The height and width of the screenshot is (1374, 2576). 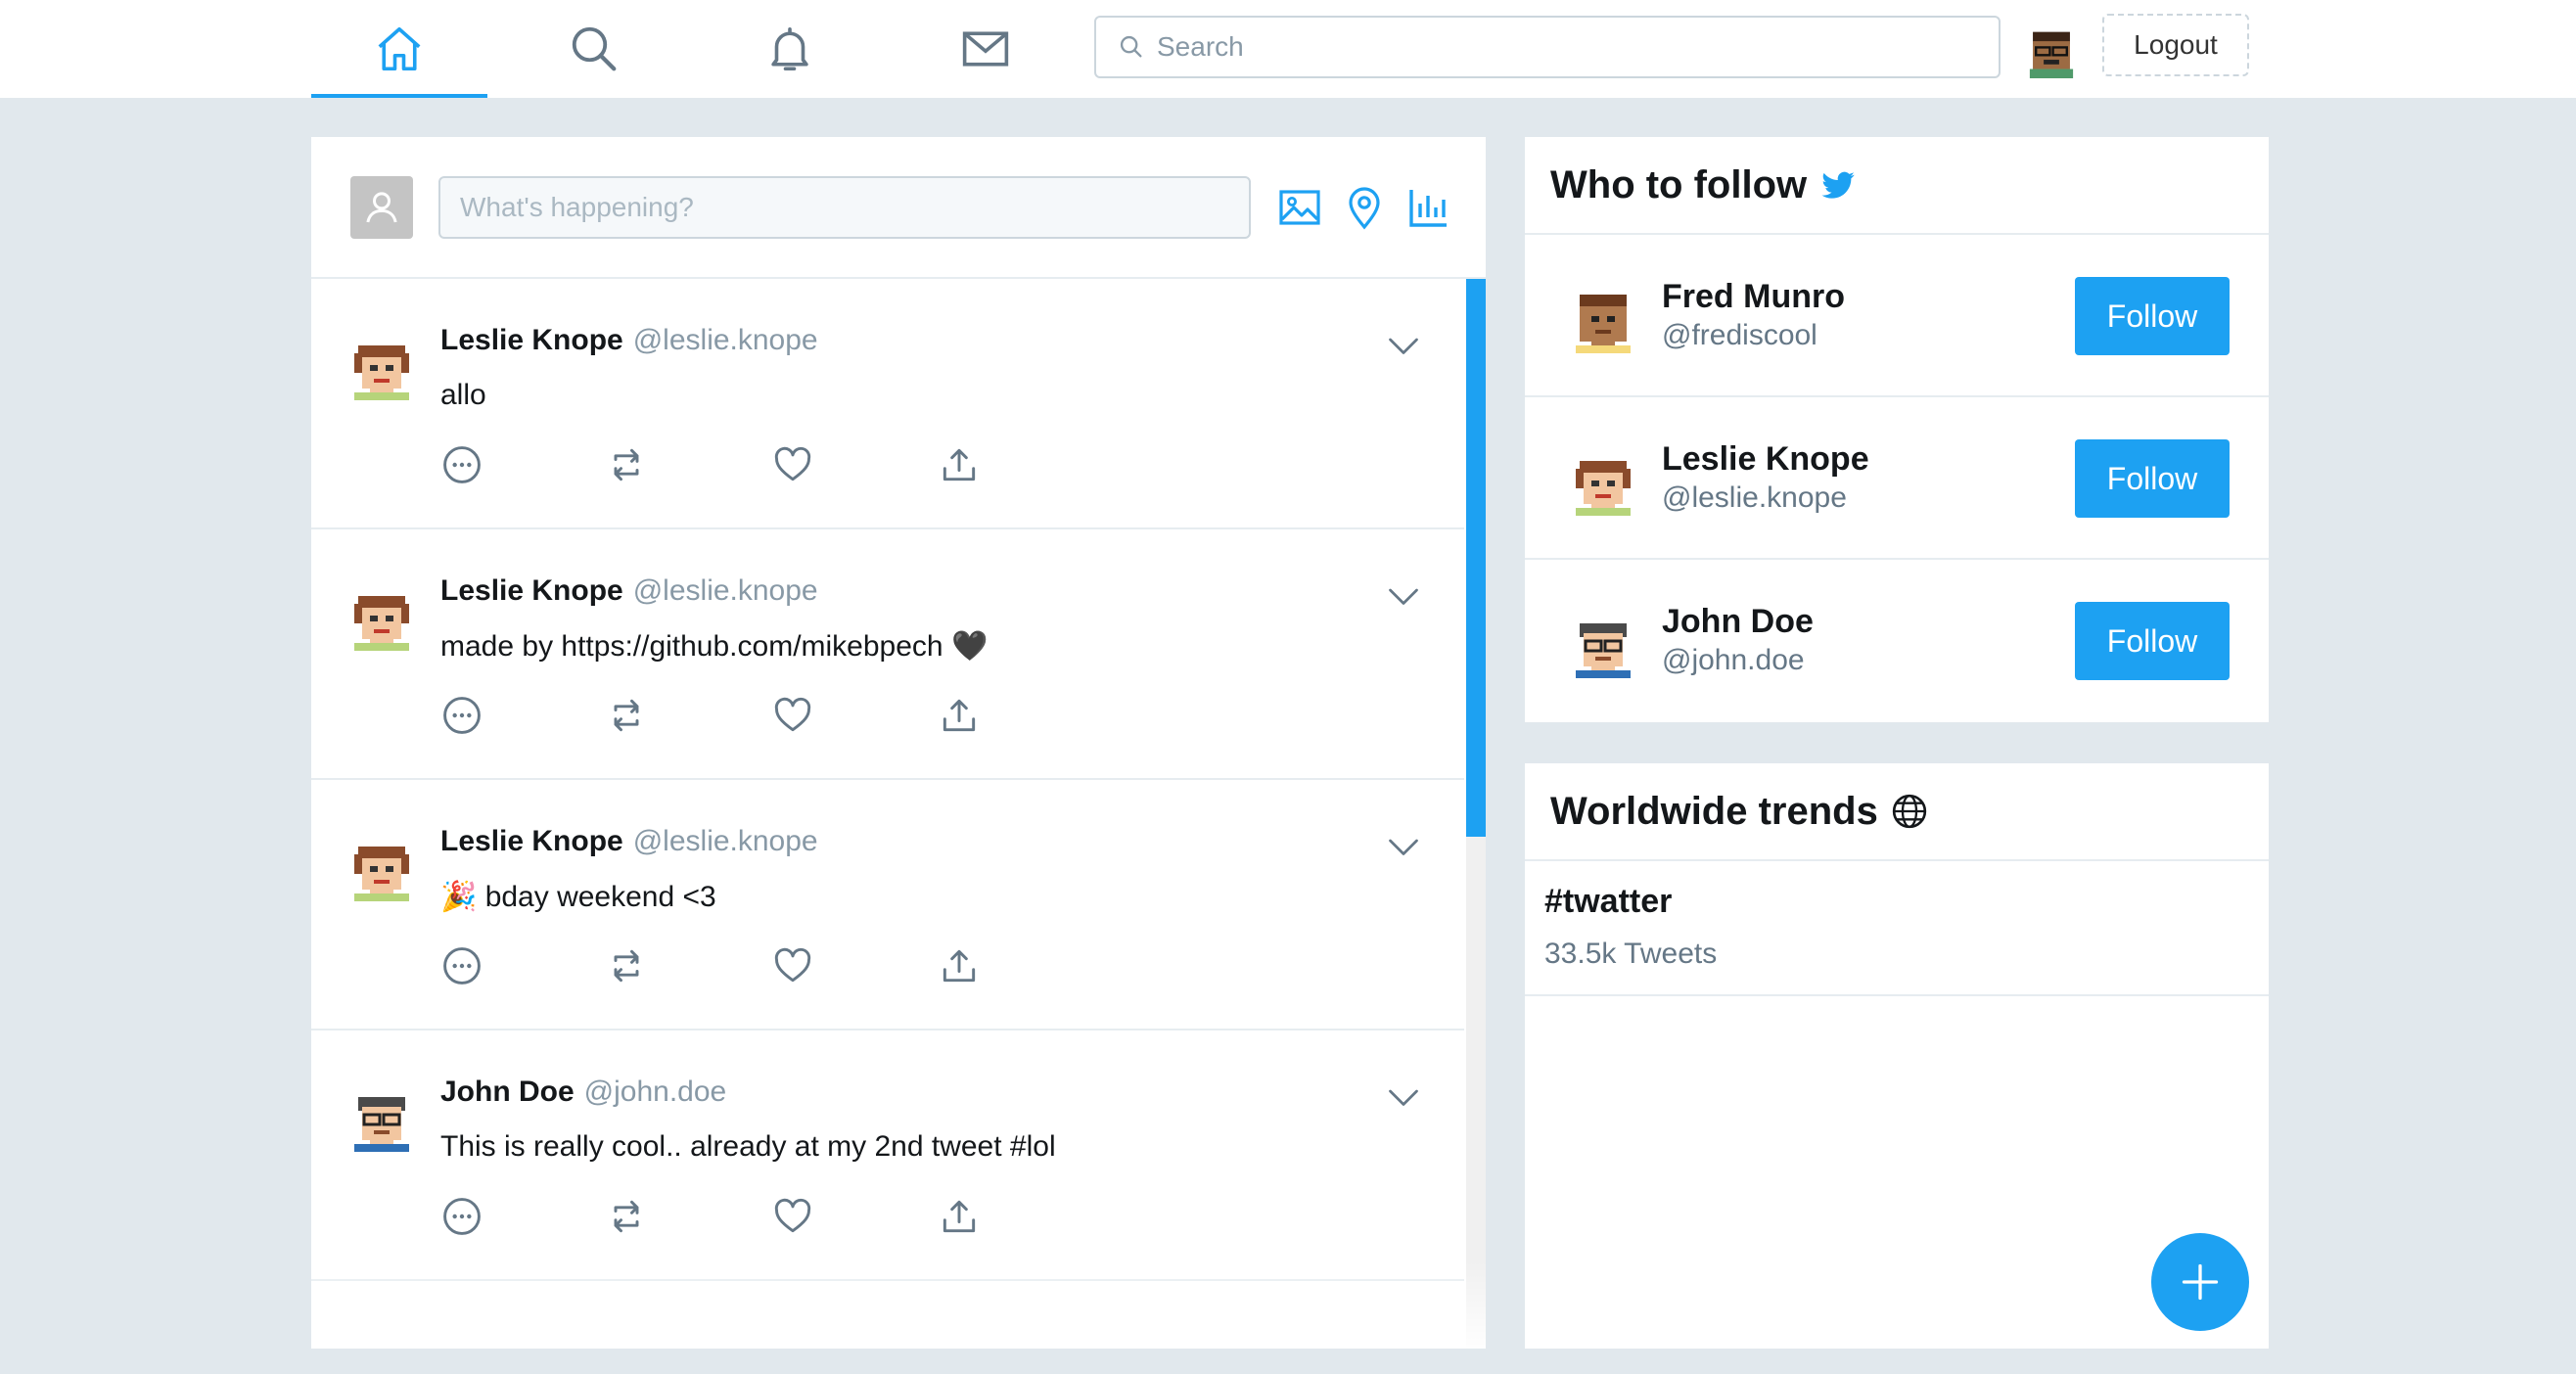 What do you see at coordinates (986, 49) in the screenshot?
I see `nav-tab-messages` at bounding box center [986, 49].